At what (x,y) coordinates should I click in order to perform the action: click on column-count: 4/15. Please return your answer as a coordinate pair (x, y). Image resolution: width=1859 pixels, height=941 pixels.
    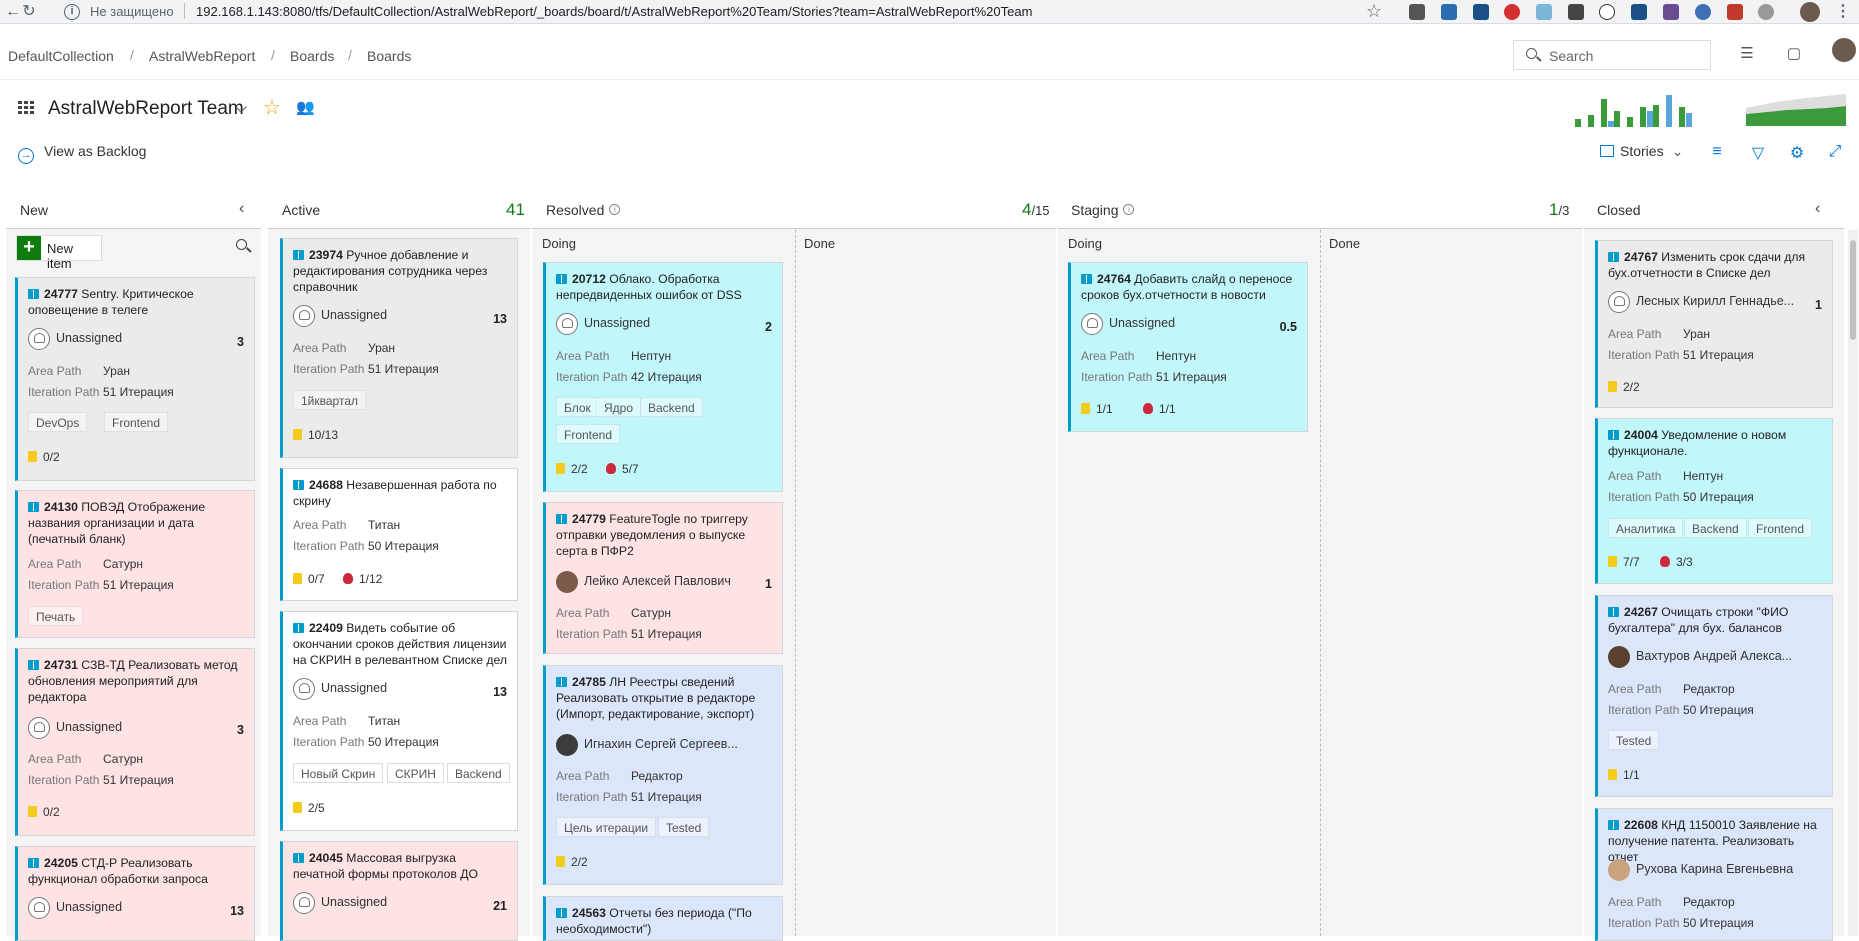
    Looking at the image, I should click on (1036, 209).